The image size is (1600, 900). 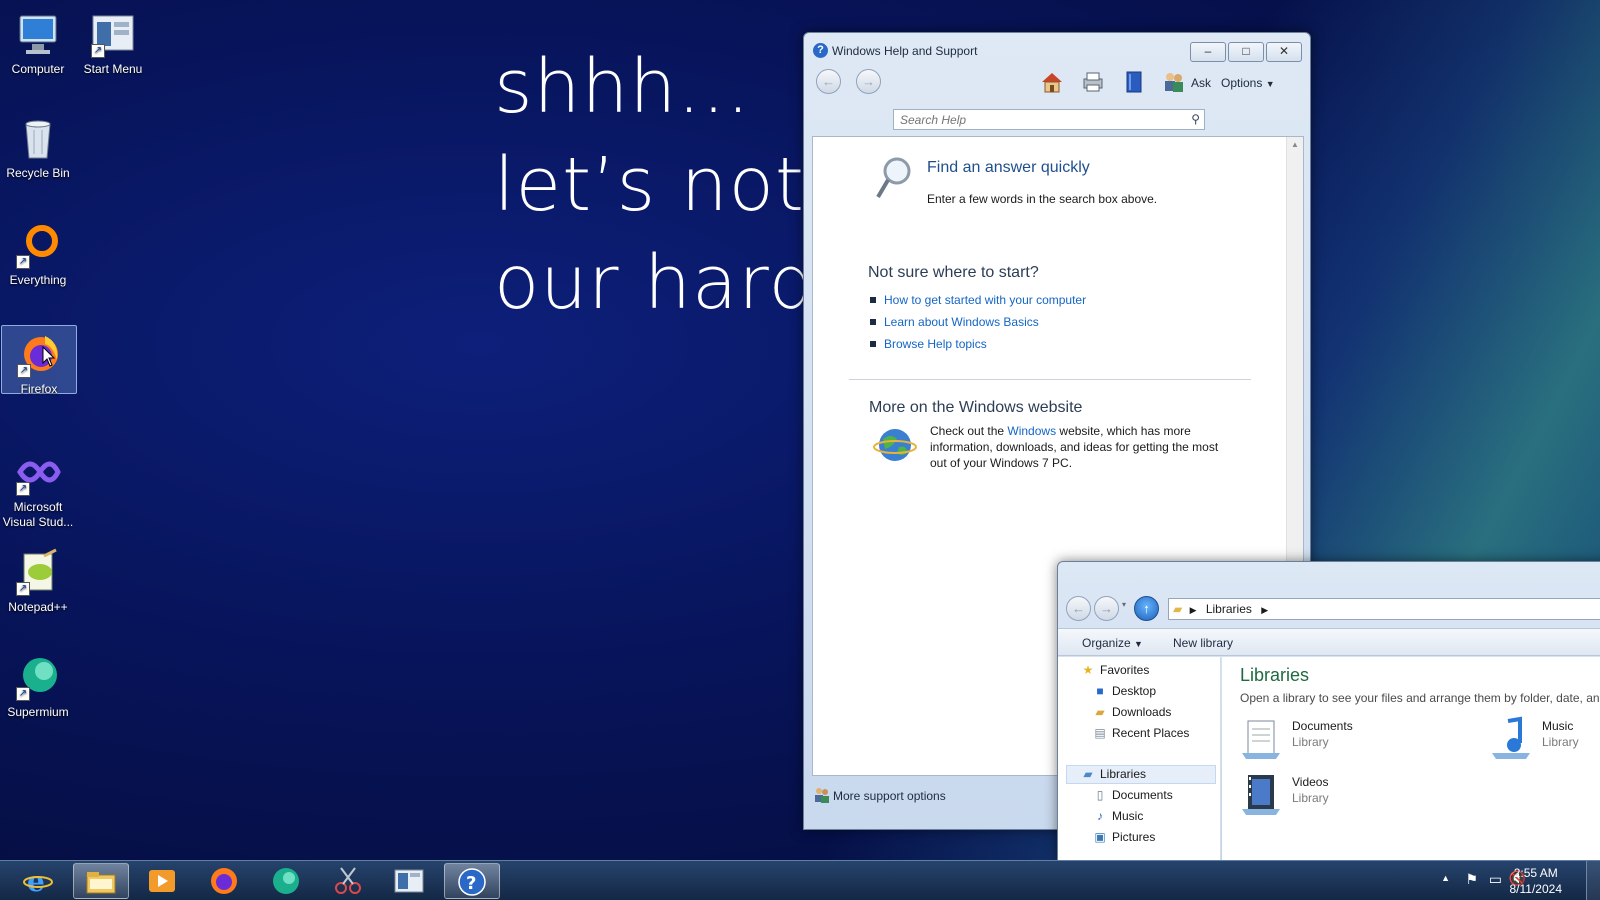 What do you see at coordinates (961, 322) in the screenshot?
I see `link-windows-basics: Learn about Windows Basics` at bounding box center [961, 322].